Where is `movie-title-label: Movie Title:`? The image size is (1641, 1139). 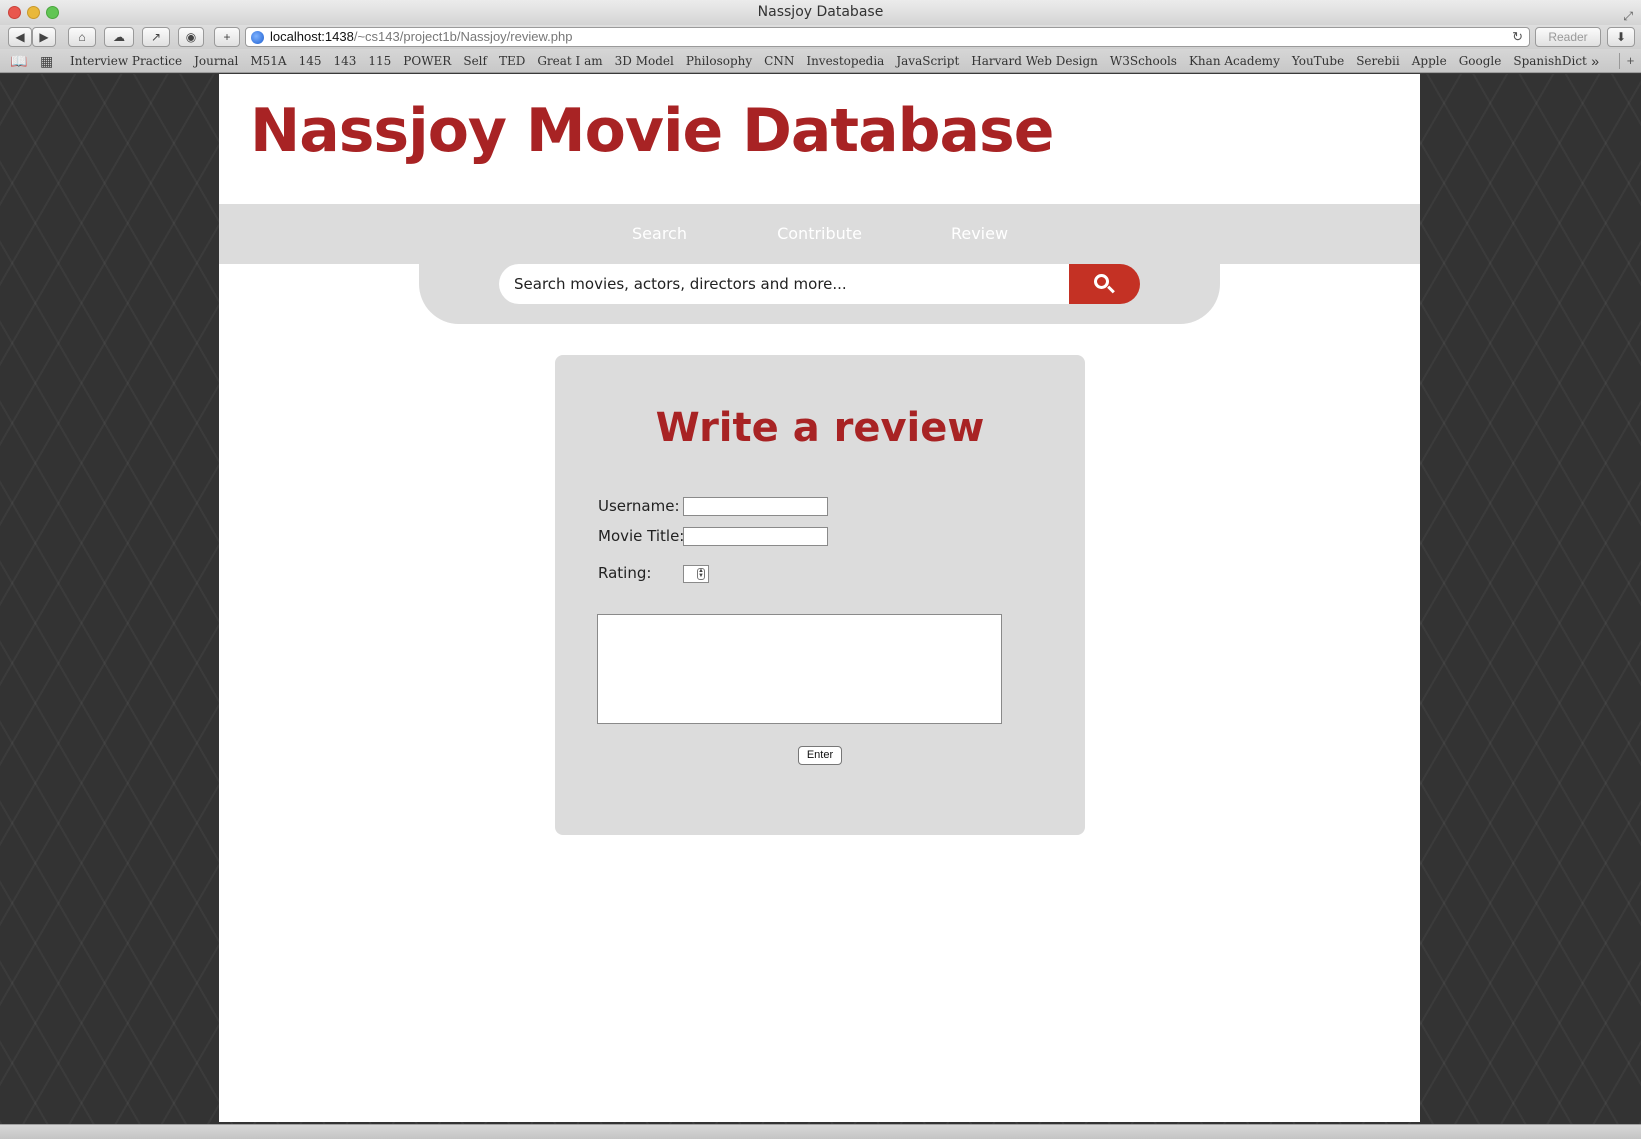 movie-title-label: Movie Title: is located at coordinates (641, 536).